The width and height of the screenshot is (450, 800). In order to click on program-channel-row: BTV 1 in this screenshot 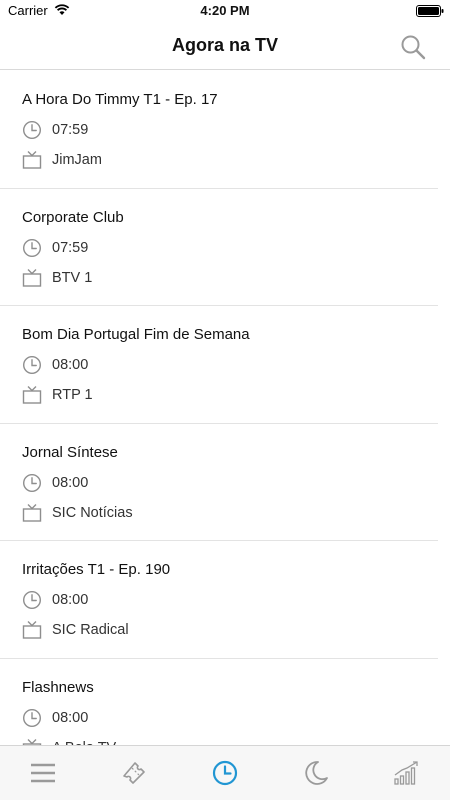, I will do `click(57, 278)`.